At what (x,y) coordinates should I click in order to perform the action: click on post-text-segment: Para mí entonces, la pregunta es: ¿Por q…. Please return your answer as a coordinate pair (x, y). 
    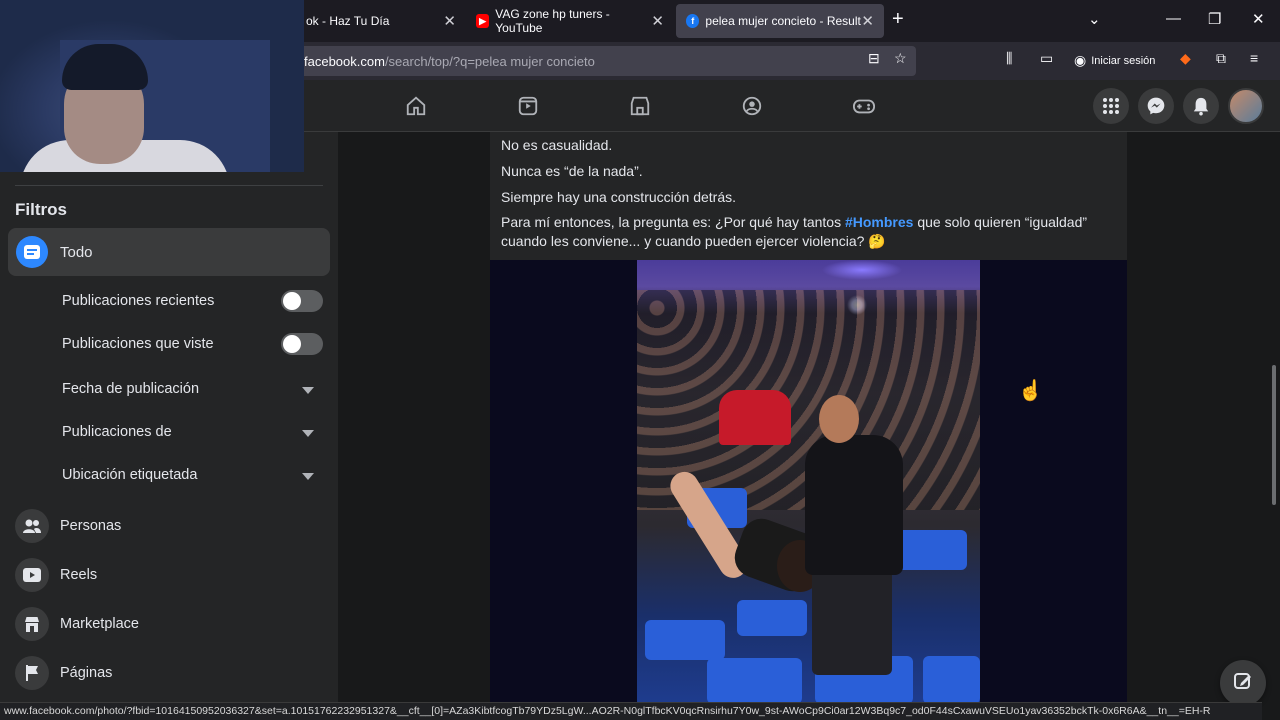
    Looking at the image, I should click on (673, 222).